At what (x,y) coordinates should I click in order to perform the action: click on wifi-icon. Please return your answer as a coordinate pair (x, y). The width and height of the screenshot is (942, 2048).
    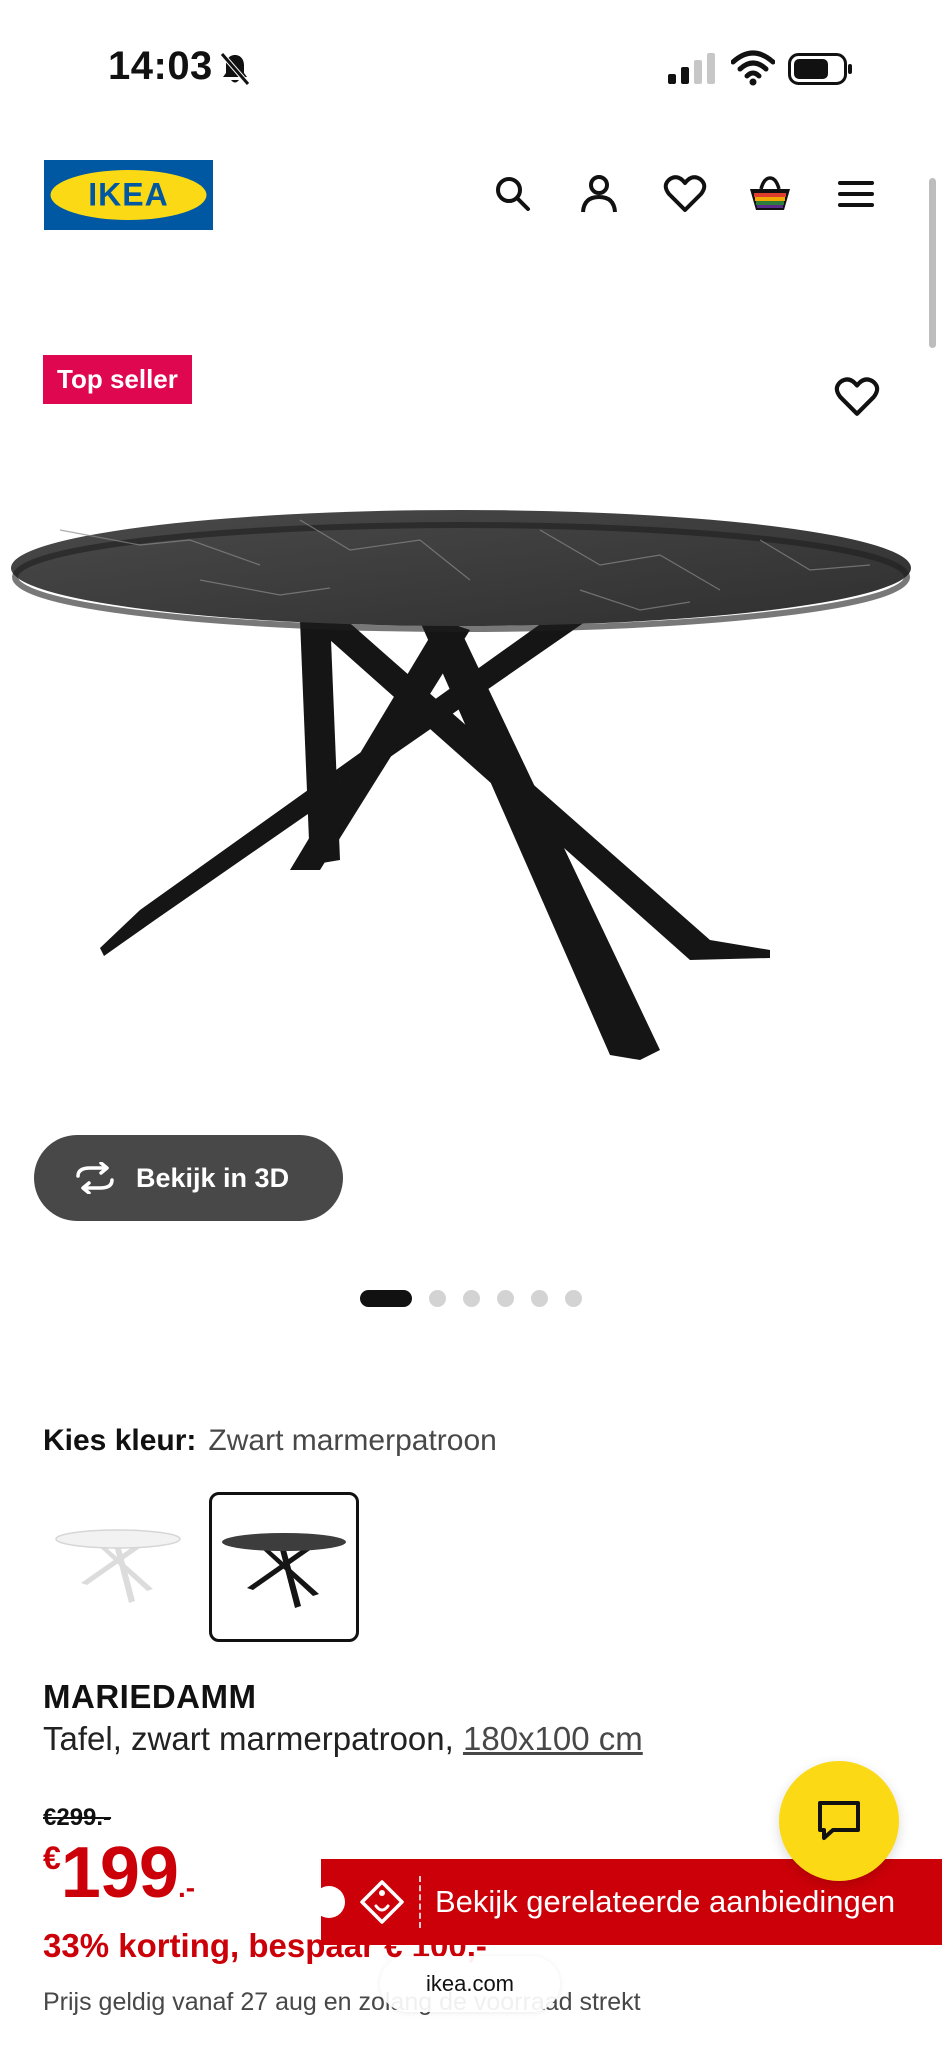
    Looking at the image, I should click on (753, 68).